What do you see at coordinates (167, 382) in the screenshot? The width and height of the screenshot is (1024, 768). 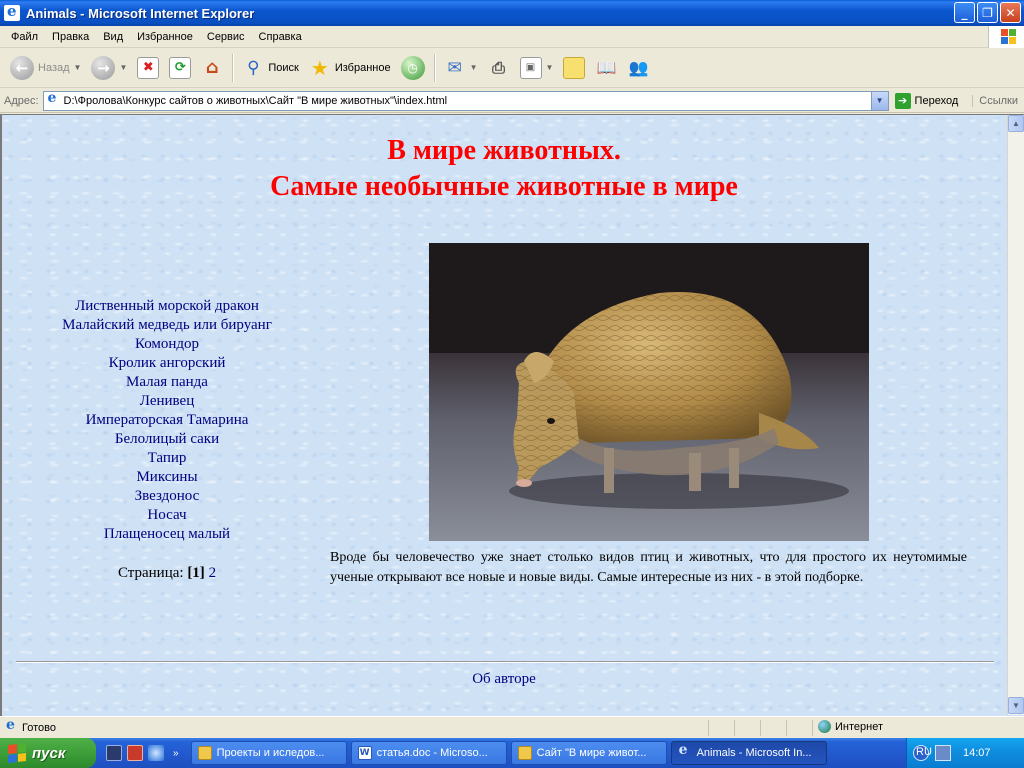 I see `nav-link-red-panda: Малая панда` at bounding box center [167, 382].